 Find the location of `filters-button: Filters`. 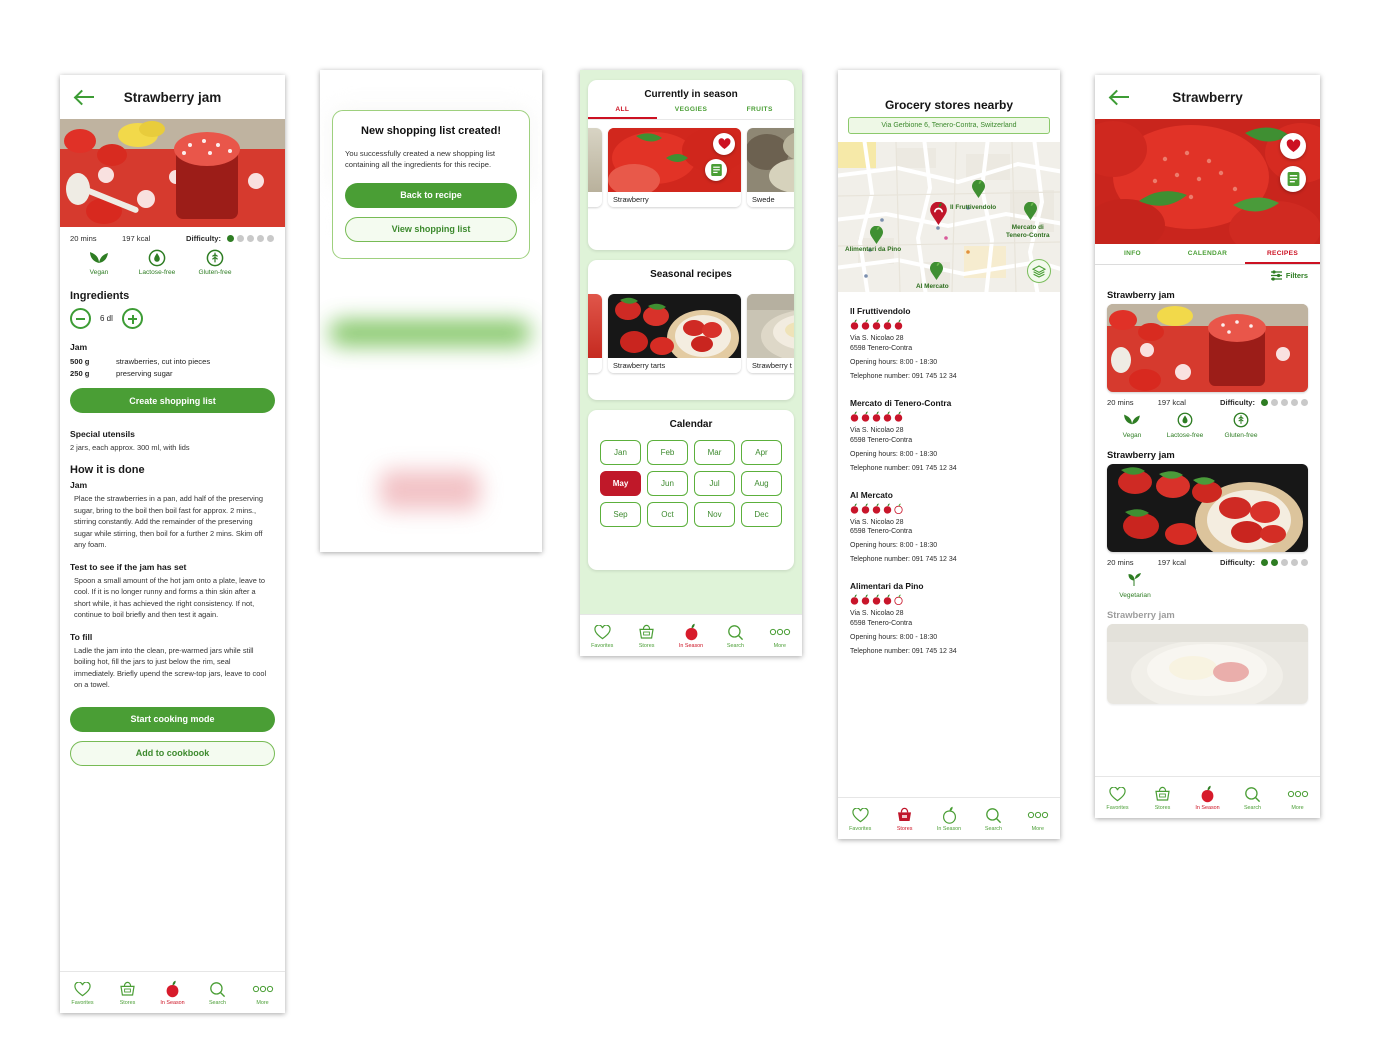

filters-button: Filters is located at coordinates (1207, 274).